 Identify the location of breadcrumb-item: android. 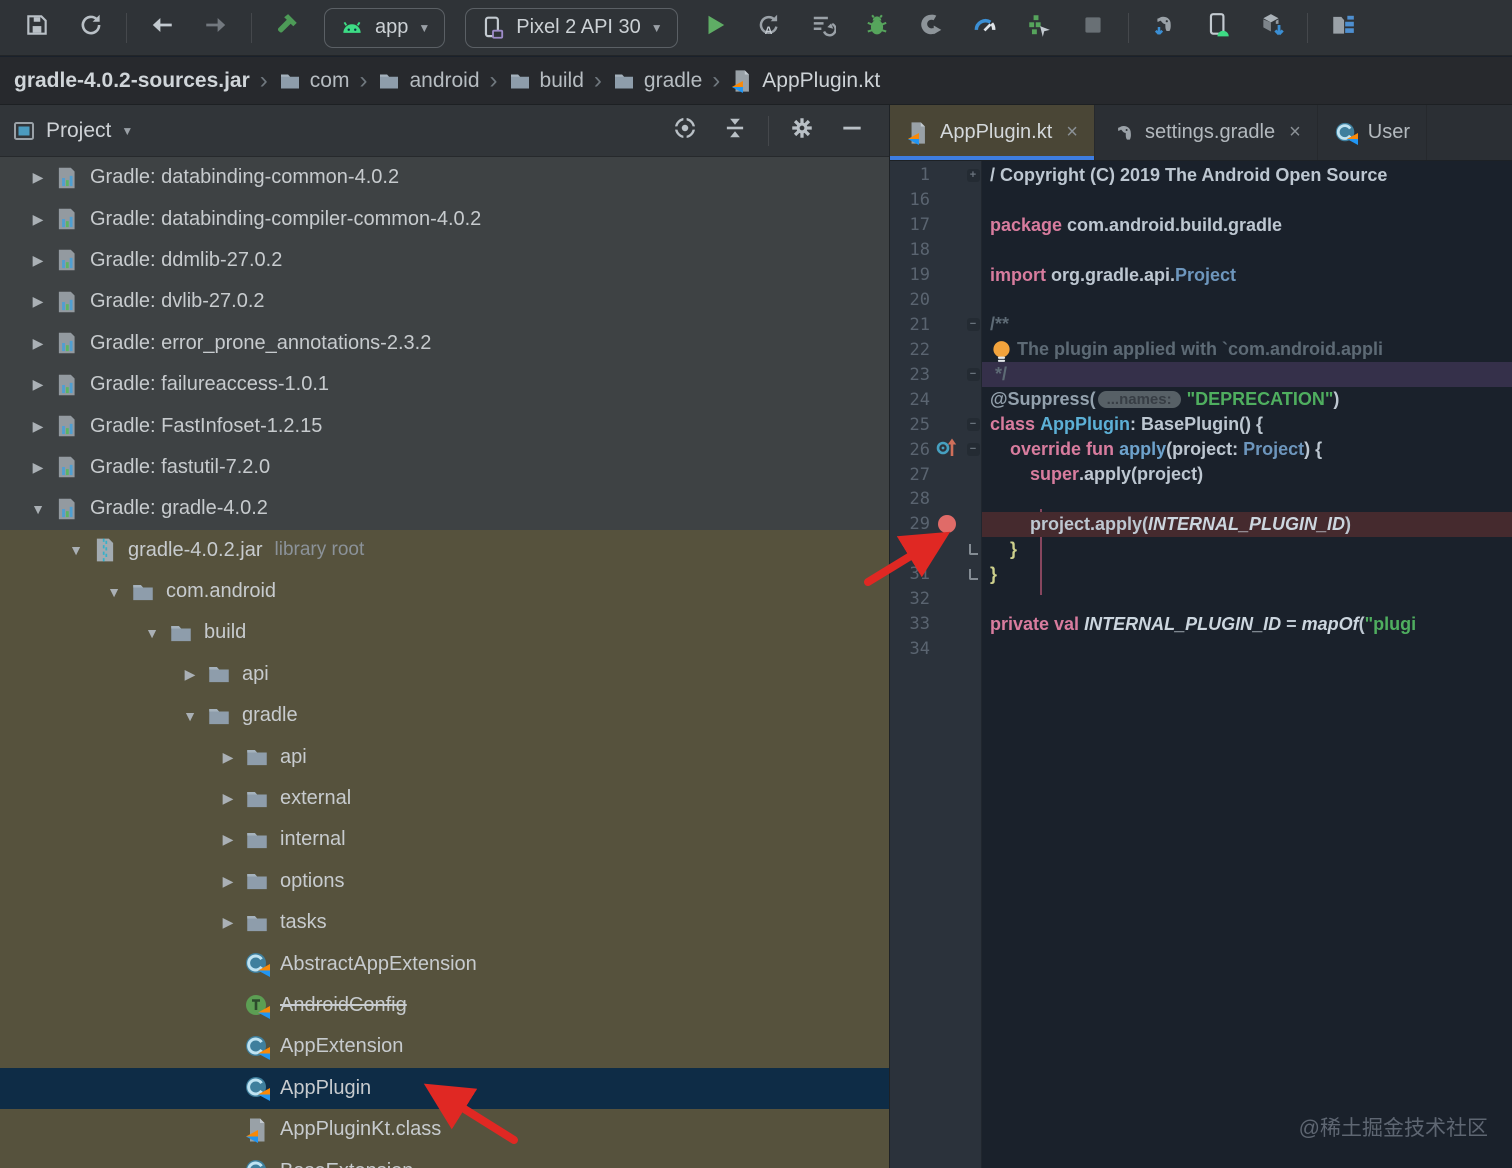
(428, 81).